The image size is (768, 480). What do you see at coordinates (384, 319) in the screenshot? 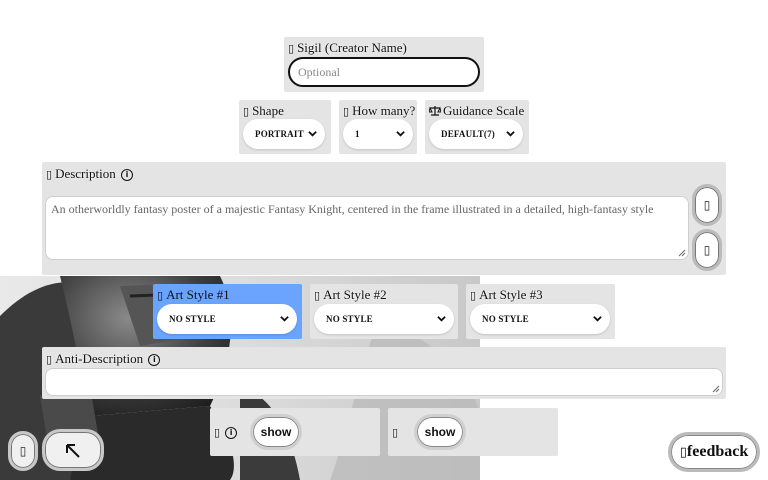
I see `art-style-2-select: NO STYLE` at bounding box center [384, 319].